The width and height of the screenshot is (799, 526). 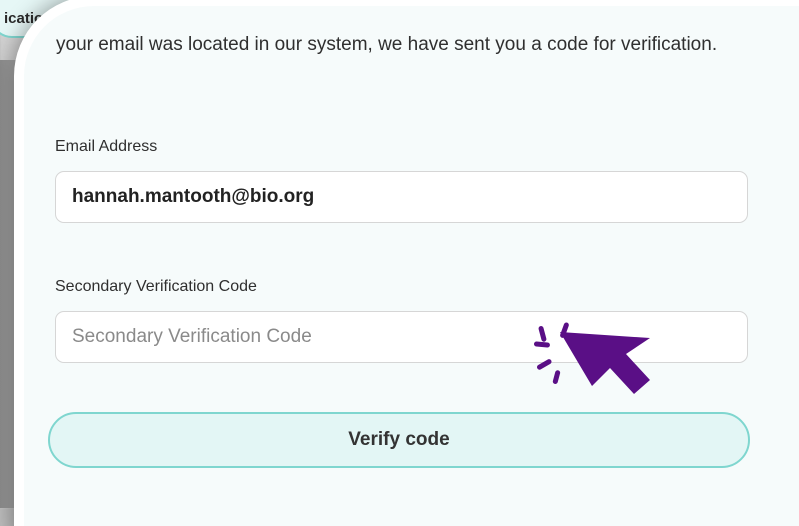 What do you see at coordinates (106, 146) in the screenshot?
I see `email-label: Email Address` at bounding box center [106, 146].